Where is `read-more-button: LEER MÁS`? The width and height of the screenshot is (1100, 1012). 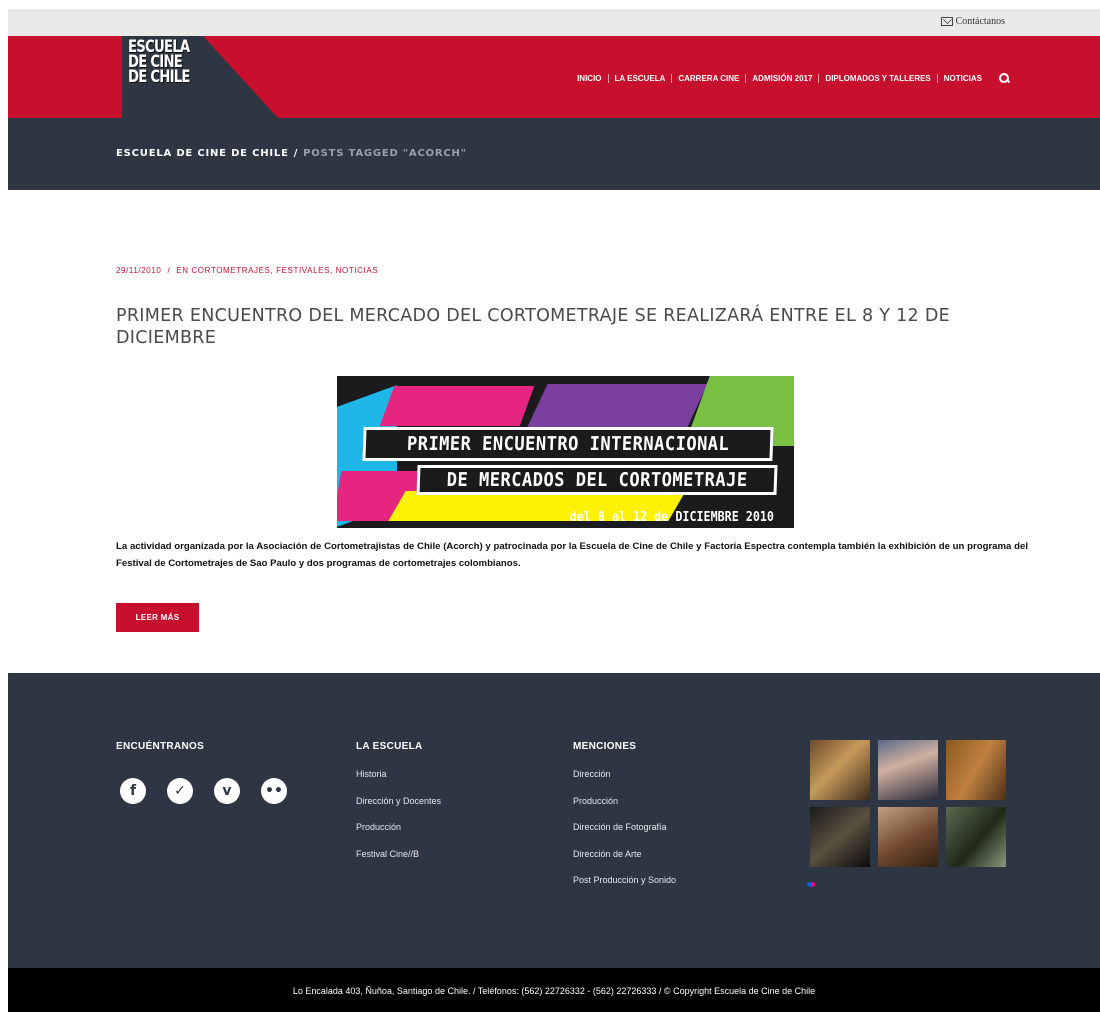 read-more-button: LEER MÁS is located at coordinates (157, 617).